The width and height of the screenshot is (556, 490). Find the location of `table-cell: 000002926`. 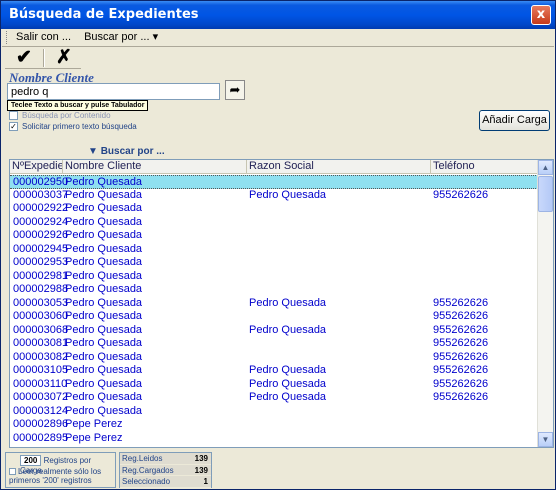

table-cell: 000002926 is located at coordinates (41, 235).